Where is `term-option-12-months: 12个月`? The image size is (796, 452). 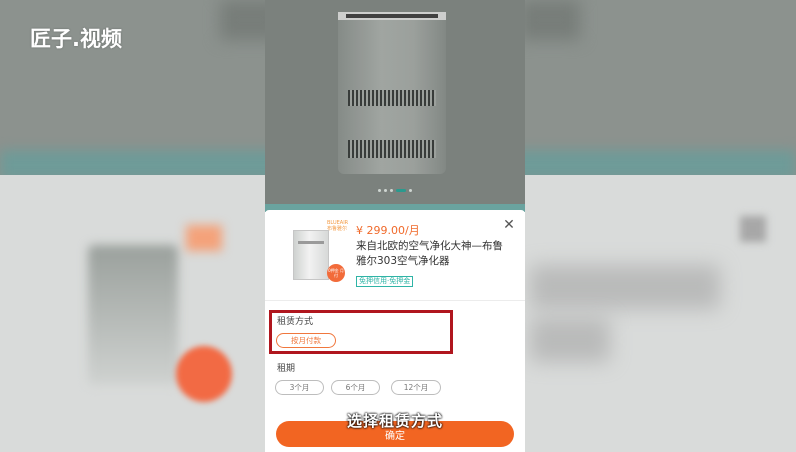 term-option-12-months: 12个月 is located at coordinates (416, 387).